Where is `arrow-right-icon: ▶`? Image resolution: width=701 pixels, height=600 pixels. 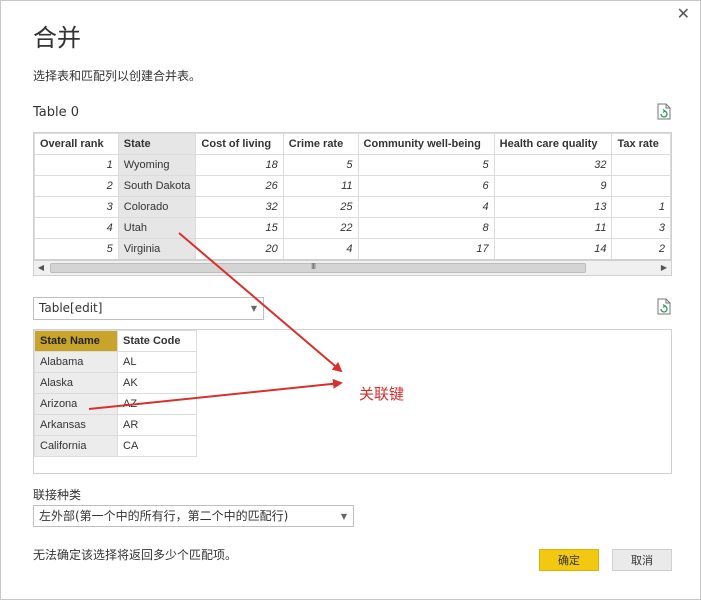 arrow-right-icon: ▶ is located at coordinates (664, 268).